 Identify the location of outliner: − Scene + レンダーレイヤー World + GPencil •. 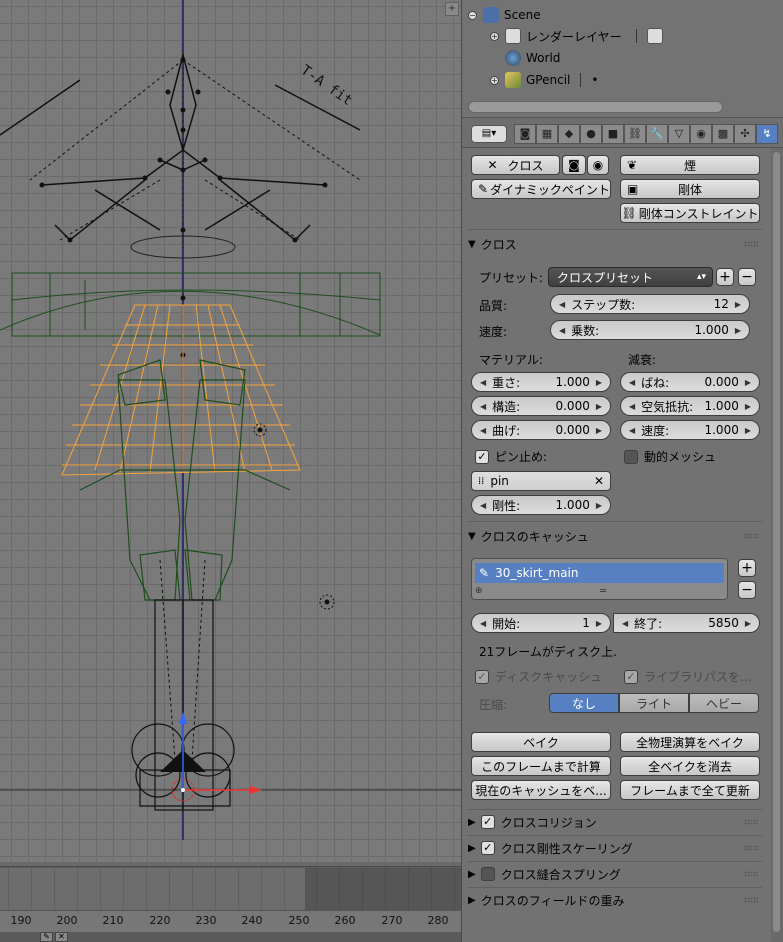
(622, 59).